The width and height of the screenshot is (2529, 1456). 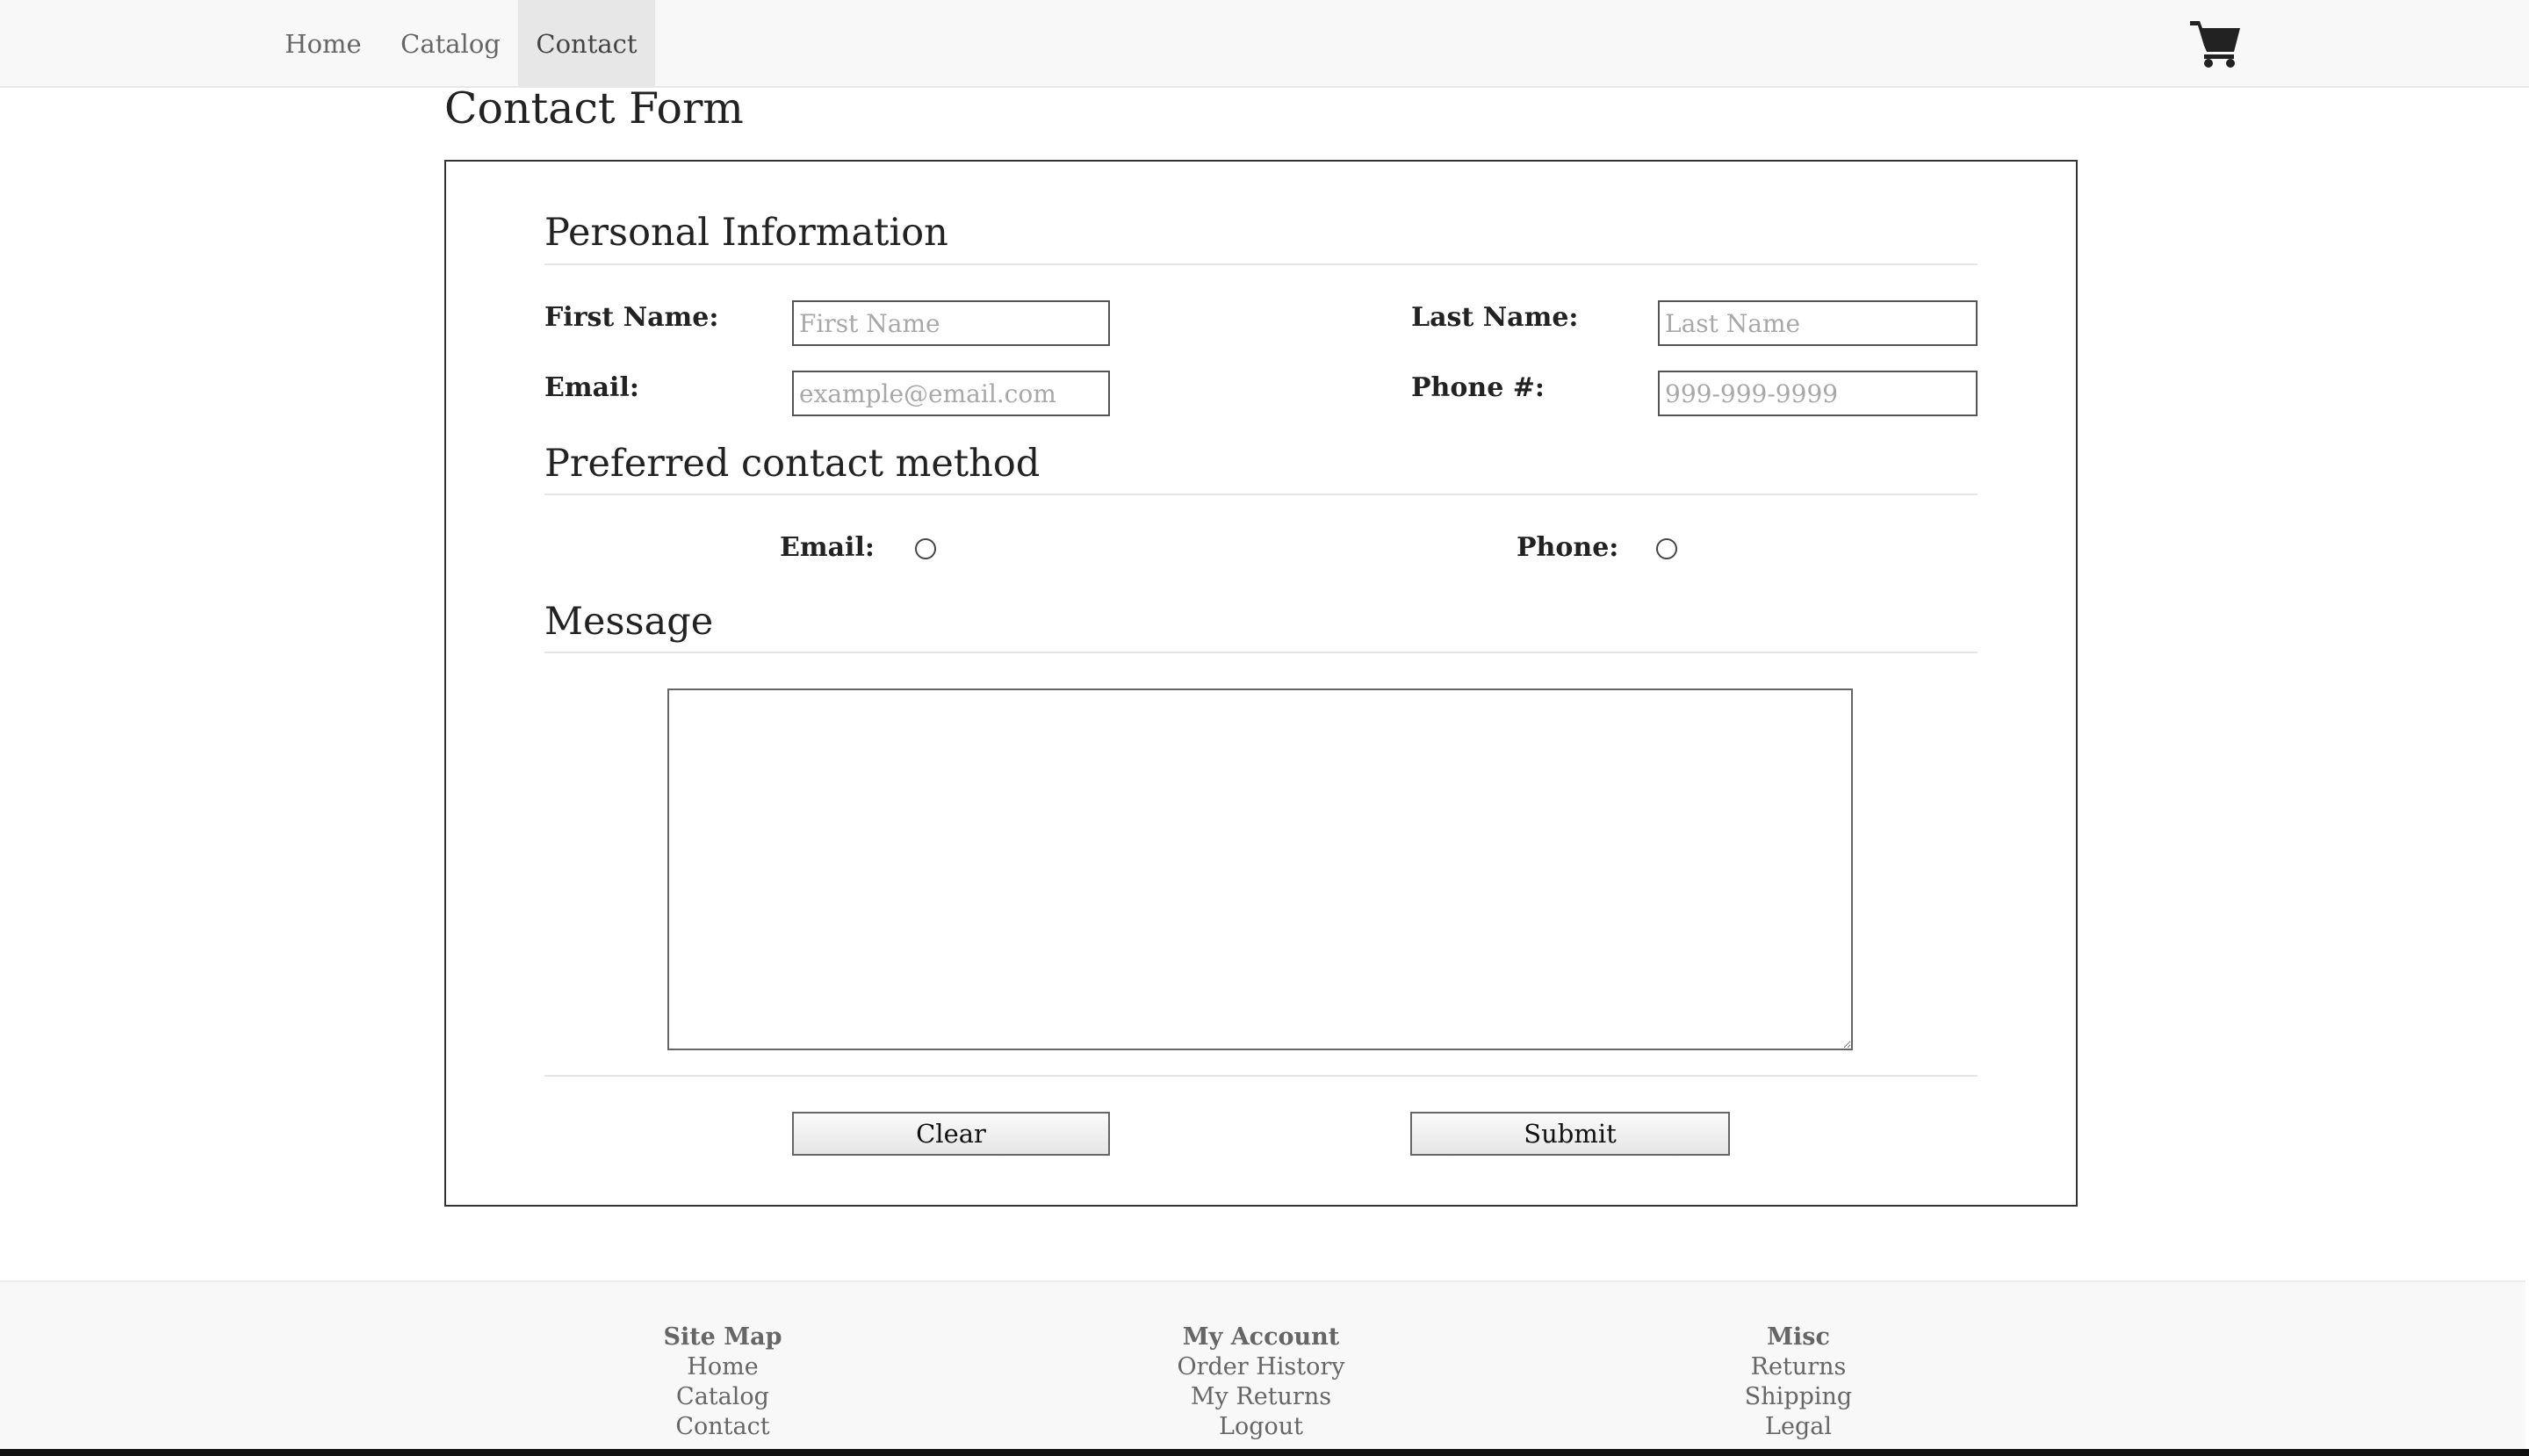 I want to click on footer-link-my-returns: My Returns, so click(x=1261, y=1397).